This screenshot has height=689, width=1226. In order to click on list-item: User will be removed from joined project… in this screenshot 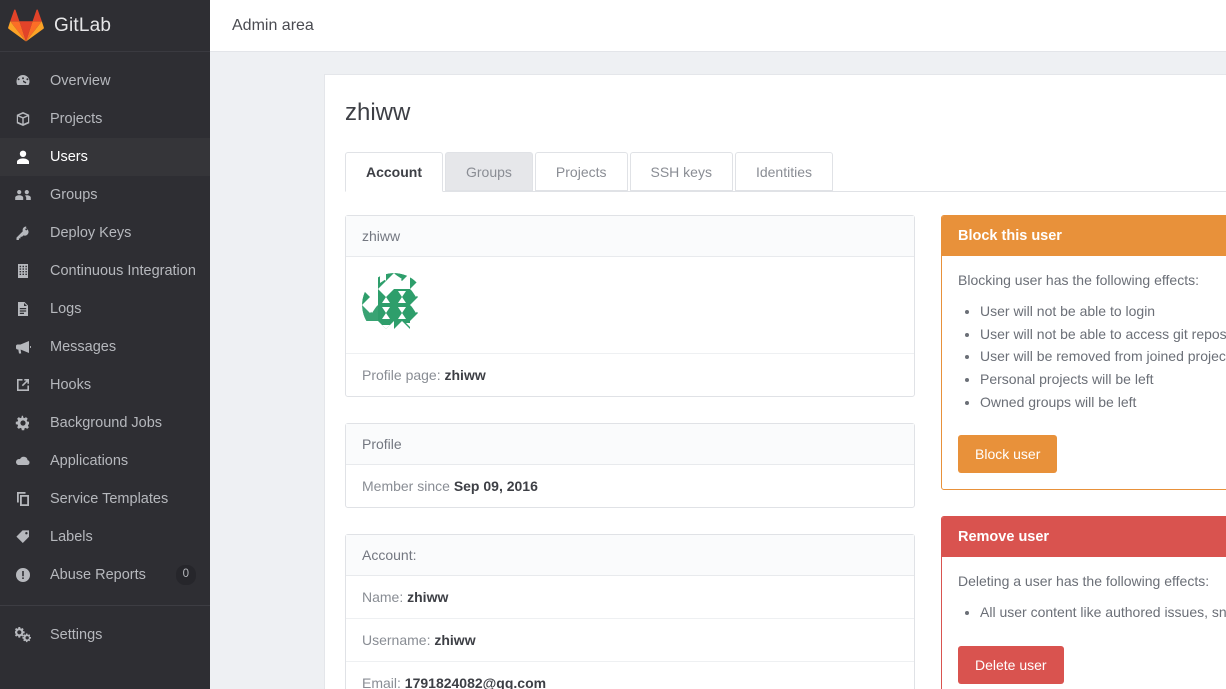, I will do `click(1103, 356)`.